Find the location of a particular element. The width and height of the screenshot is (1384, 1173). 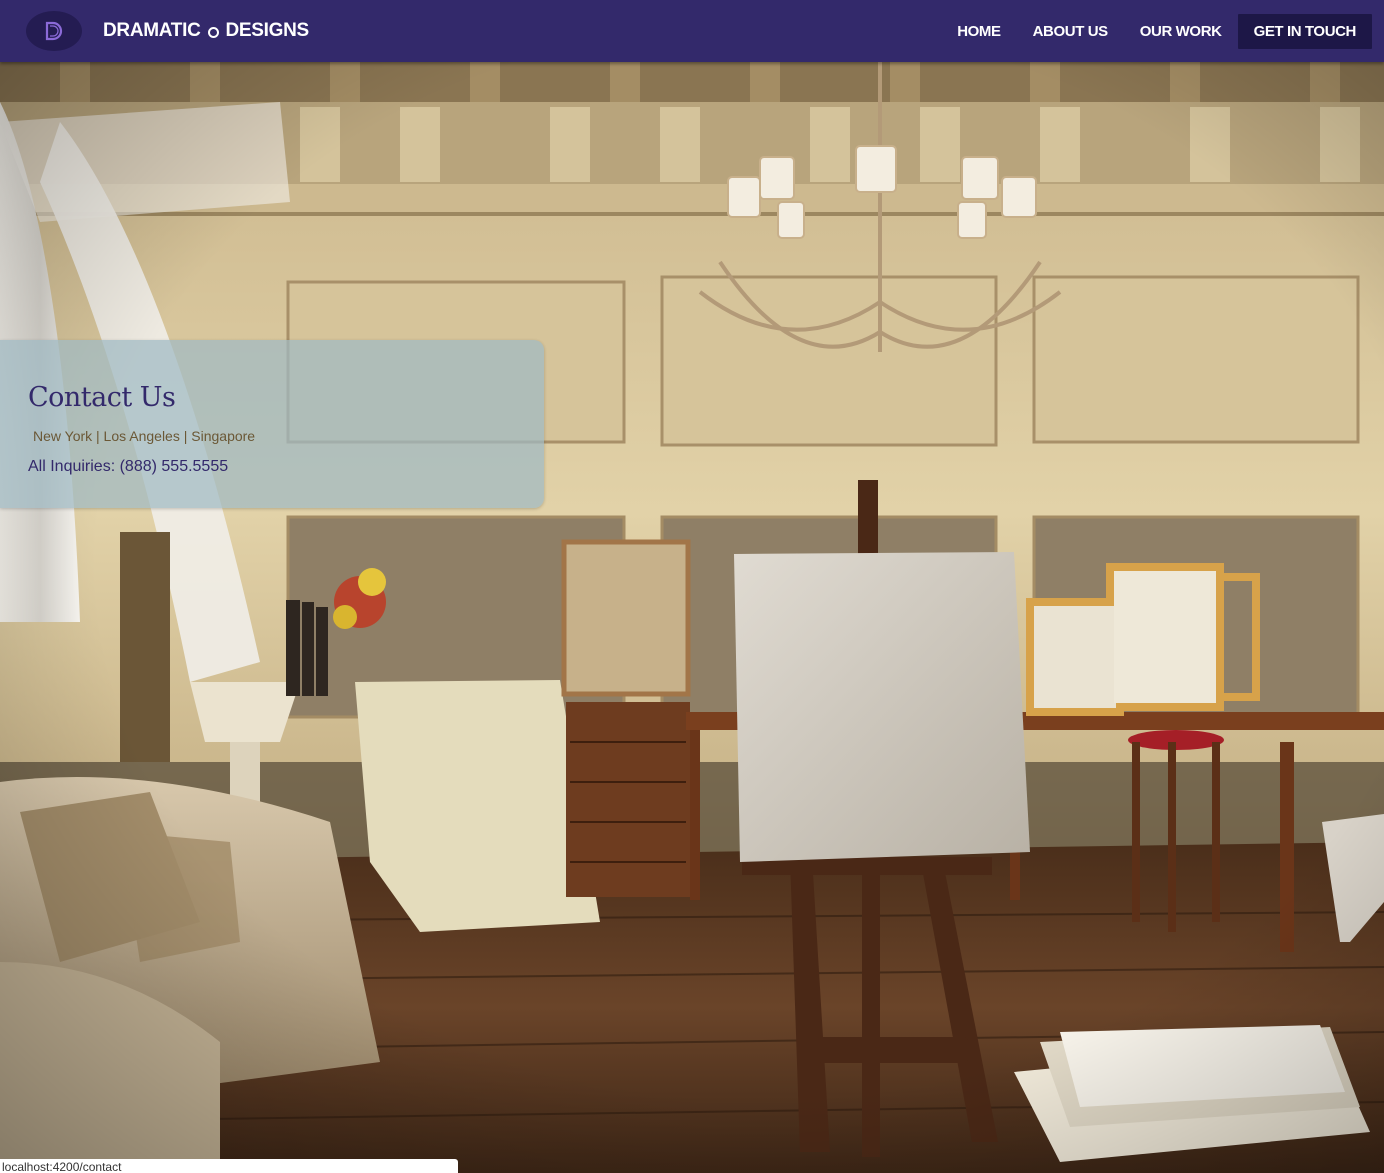

main-nav: HOME ABOUT US OUR WORK GET IN TOUCH is located at coordinates (1148, 31).